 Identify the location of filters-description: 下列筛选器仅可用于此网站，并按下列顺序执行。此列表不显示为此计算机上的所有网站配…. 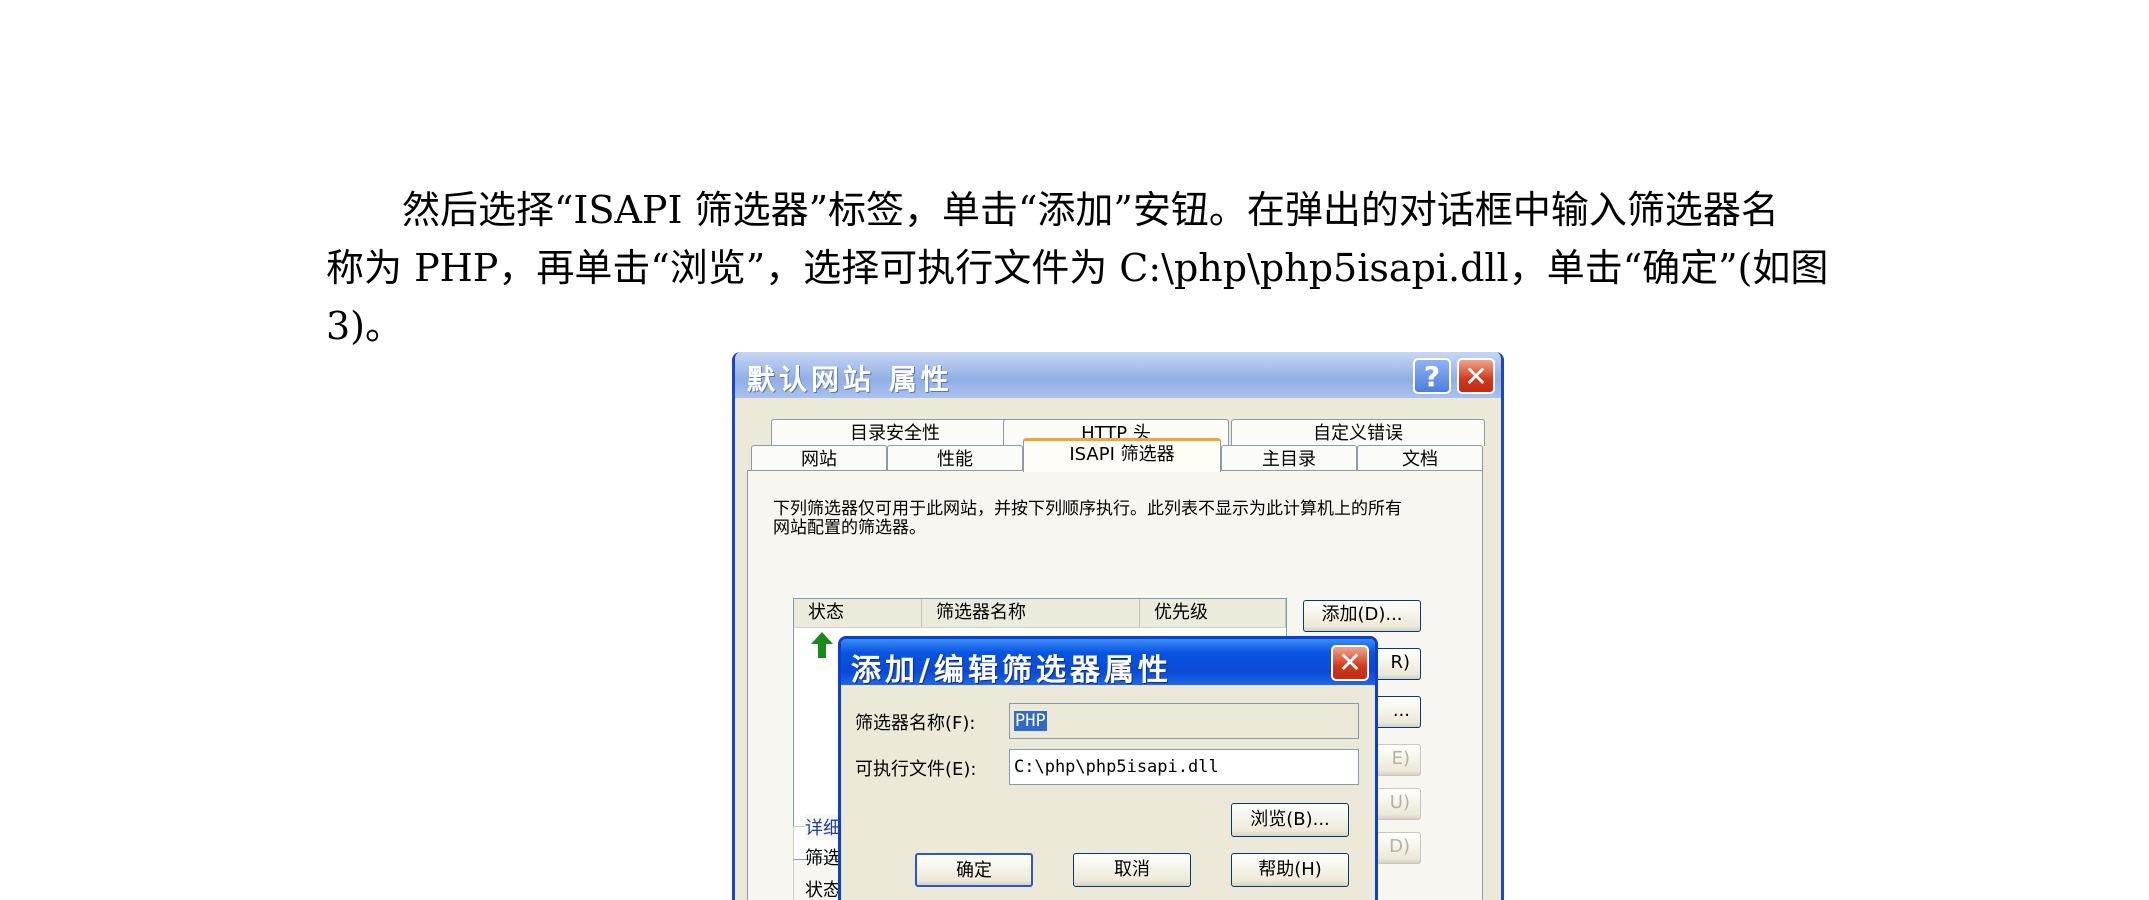
(1087, 518).